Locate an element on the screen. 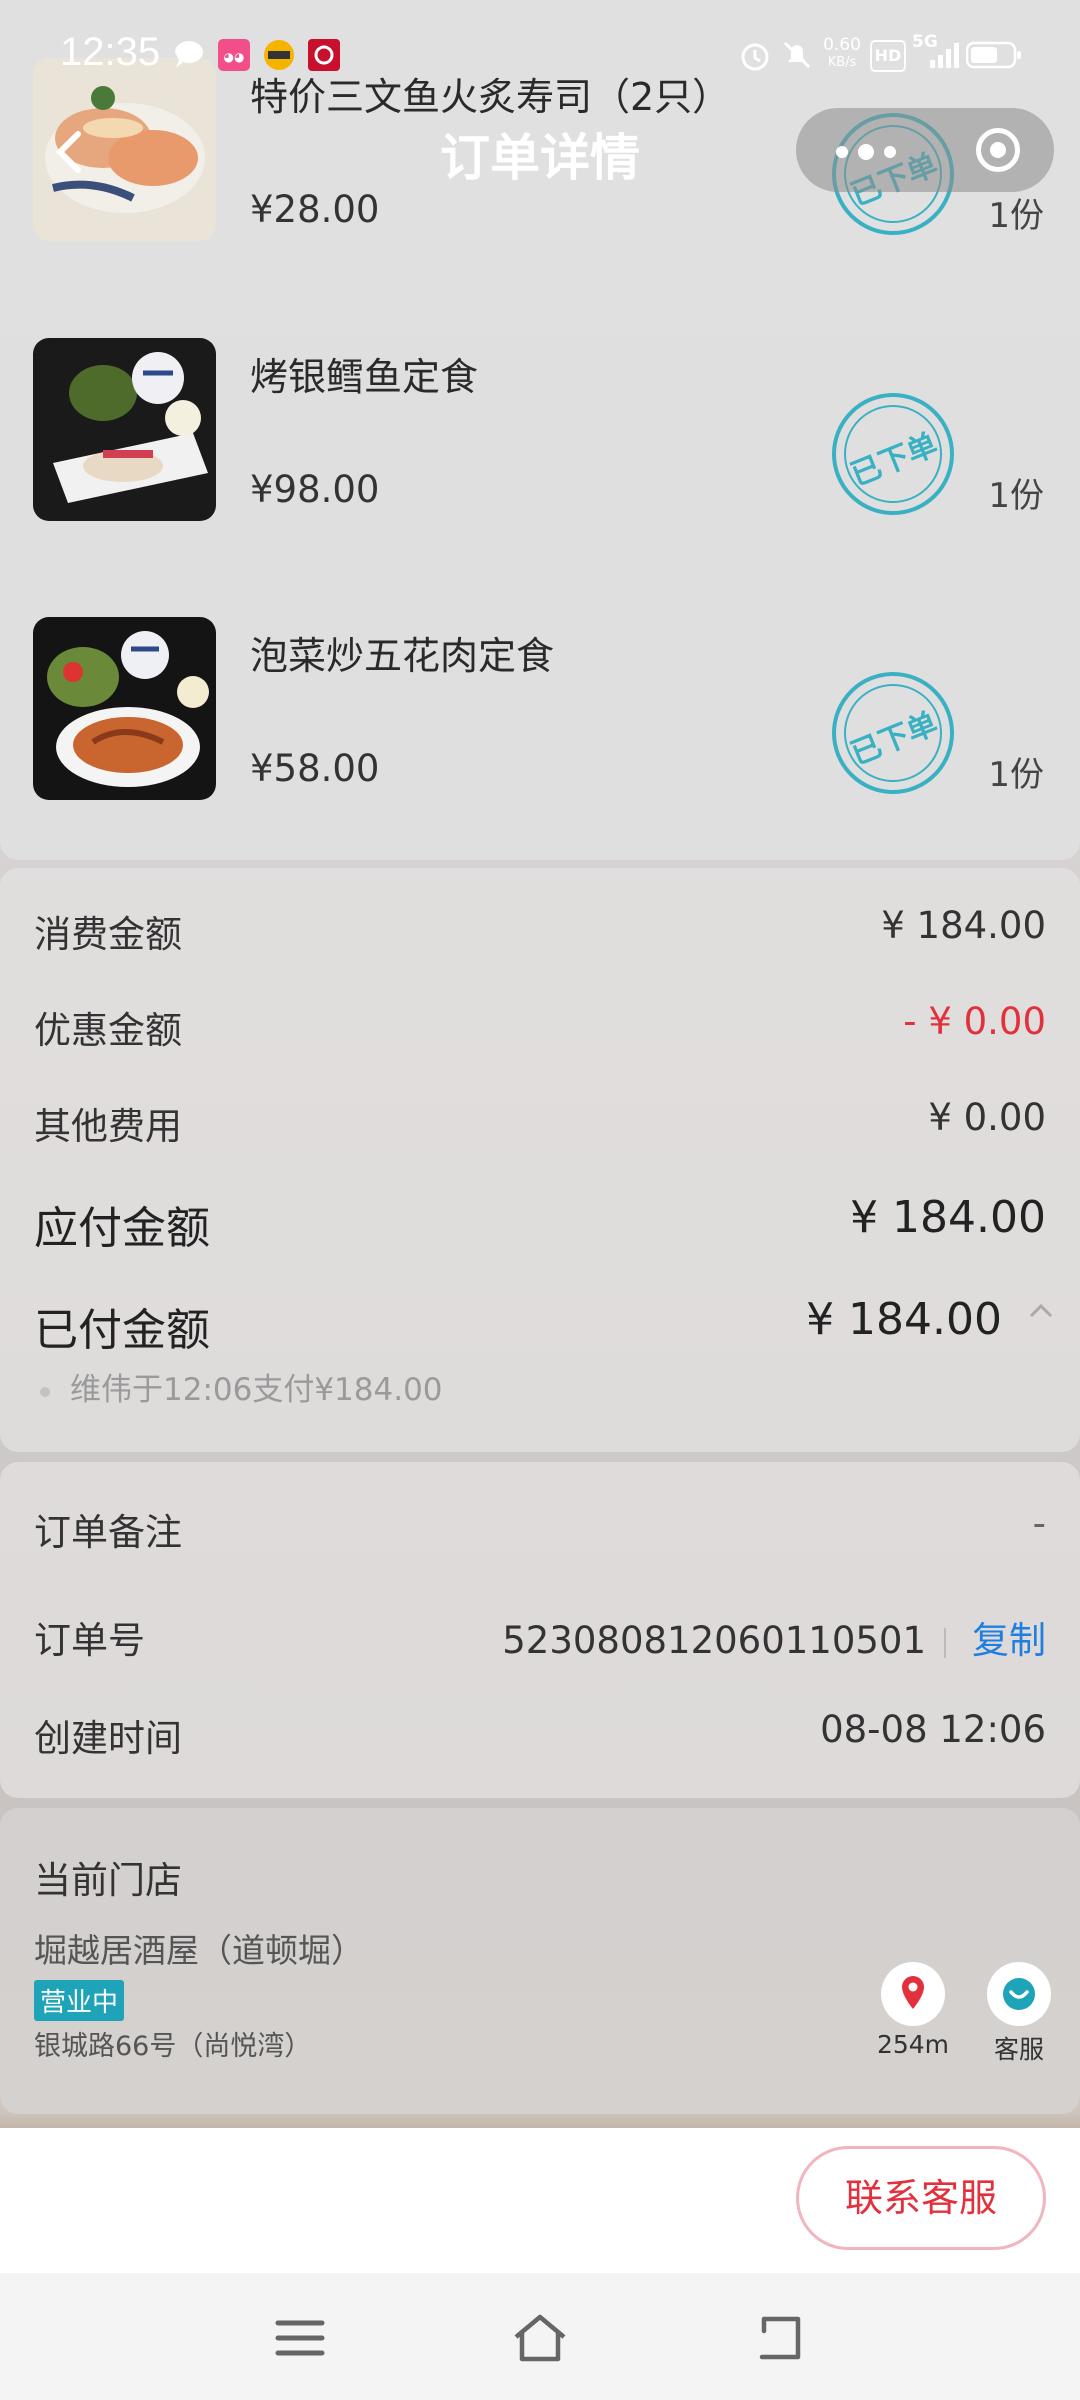 The width and height of the screenshot is (1080, 2400). back-nav-icon is located at coordinates (780, 2338).